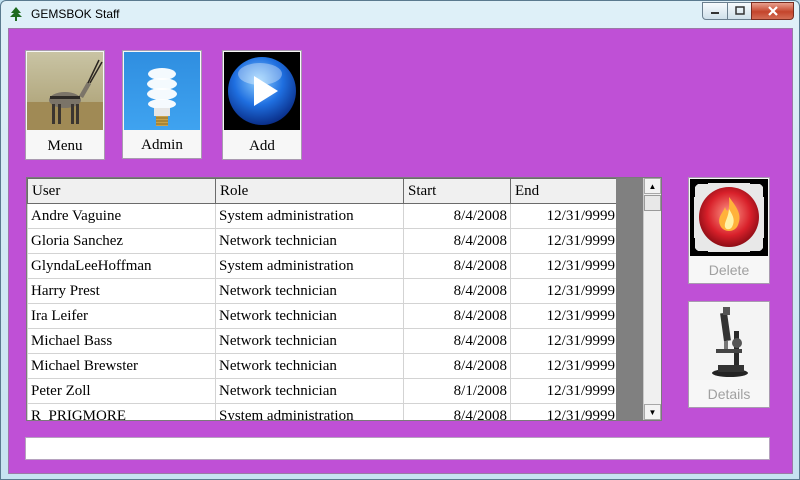  I want to click on up-arrow-icon: ▲, so click(652, 186).